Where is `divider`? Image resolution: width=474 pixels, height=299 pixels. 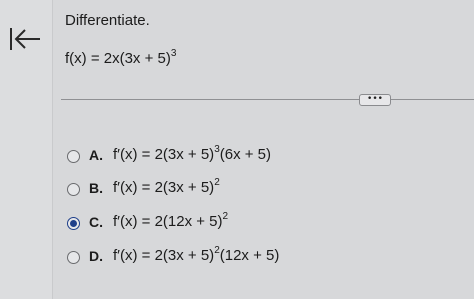 divider is located at coordinates (267, 99).